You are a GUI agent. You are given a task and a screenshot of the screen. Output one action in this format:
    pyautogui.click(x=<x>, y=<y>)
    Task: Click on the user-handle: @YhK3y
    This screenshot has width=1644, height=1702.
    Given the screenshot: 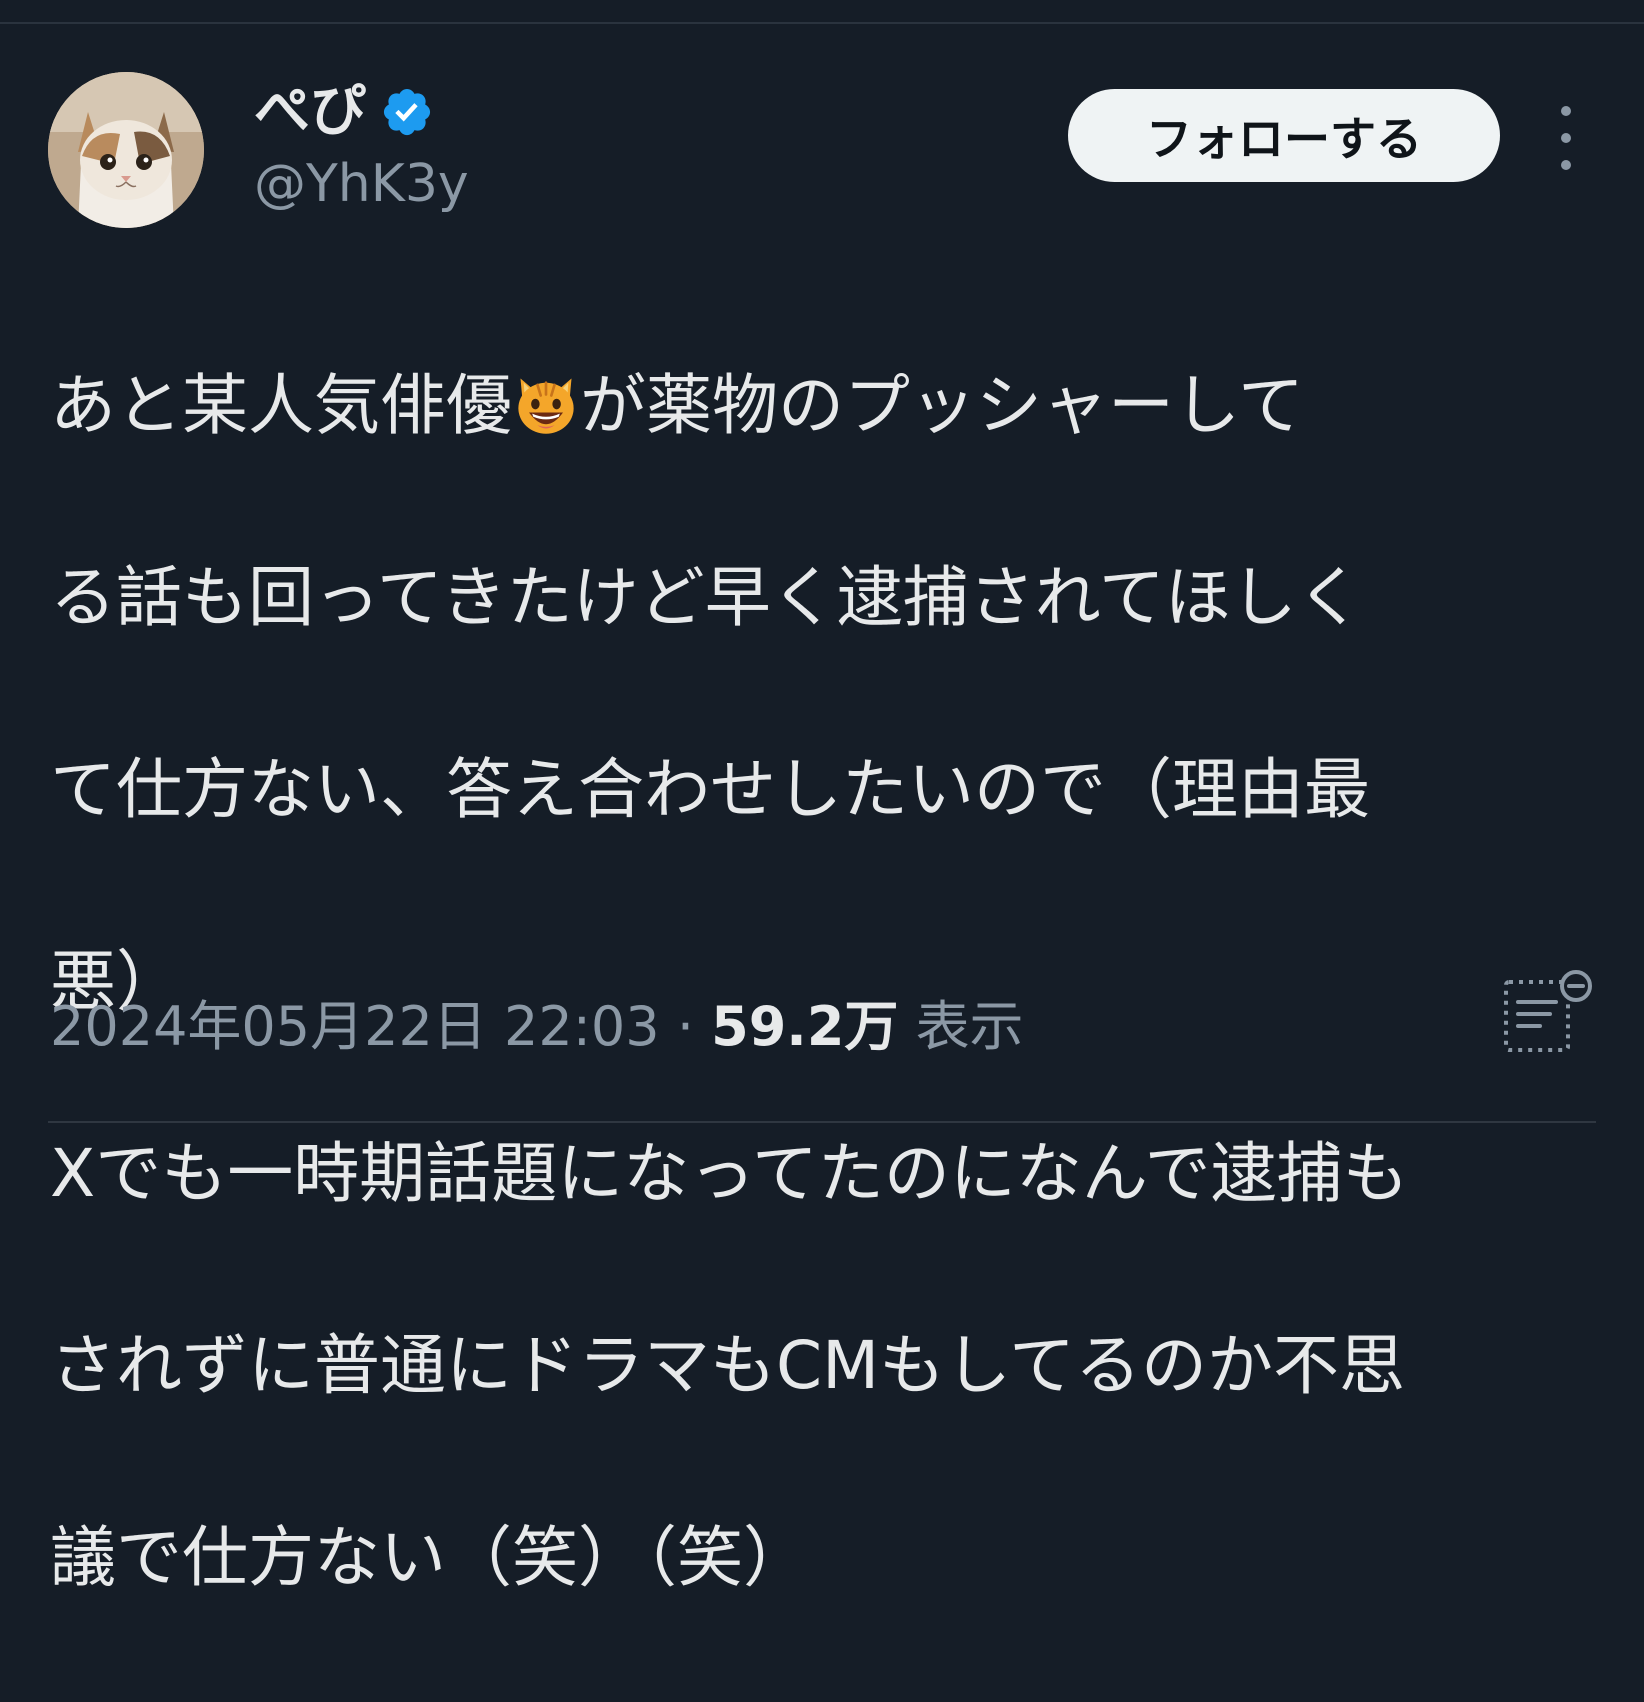 What is the action you would take?
    pyautogui.click(x=361, y=184)
    